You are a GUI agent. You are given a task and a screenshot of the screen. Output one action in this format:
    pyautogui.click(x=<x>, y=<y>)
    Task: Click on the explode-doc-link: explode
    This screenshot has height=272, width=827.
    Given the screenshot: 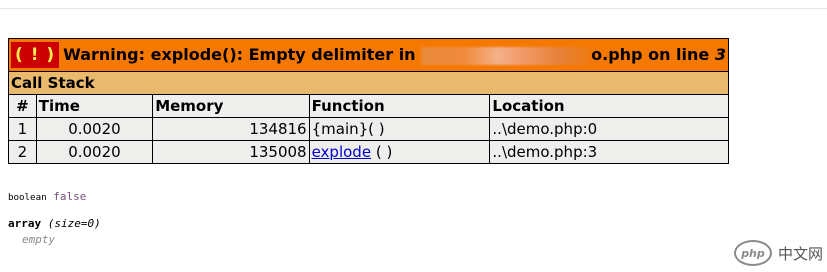 What is the action you would take?
    pyautogui.click(x=341, y=152)
    